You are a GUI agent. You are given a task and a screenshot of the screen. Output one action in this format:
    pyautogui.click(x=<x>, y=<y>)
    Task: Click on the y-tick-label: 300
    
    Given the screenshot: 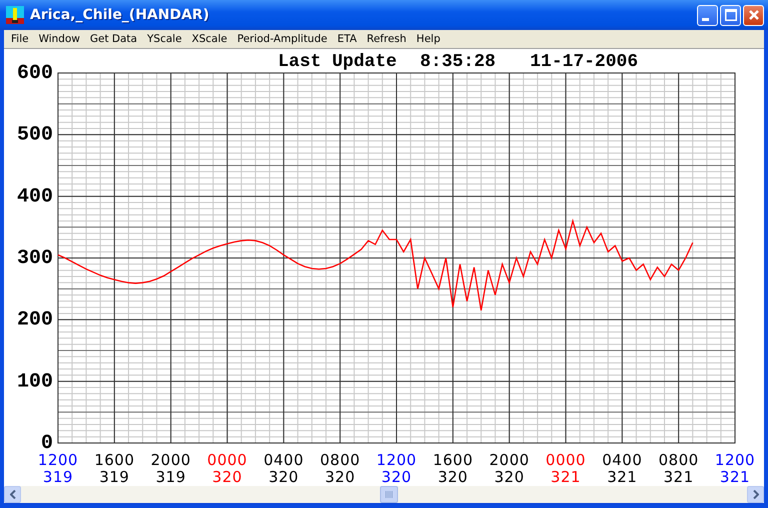 What is the action you would take?
    pyautogui.click(x=34, y=258)
    